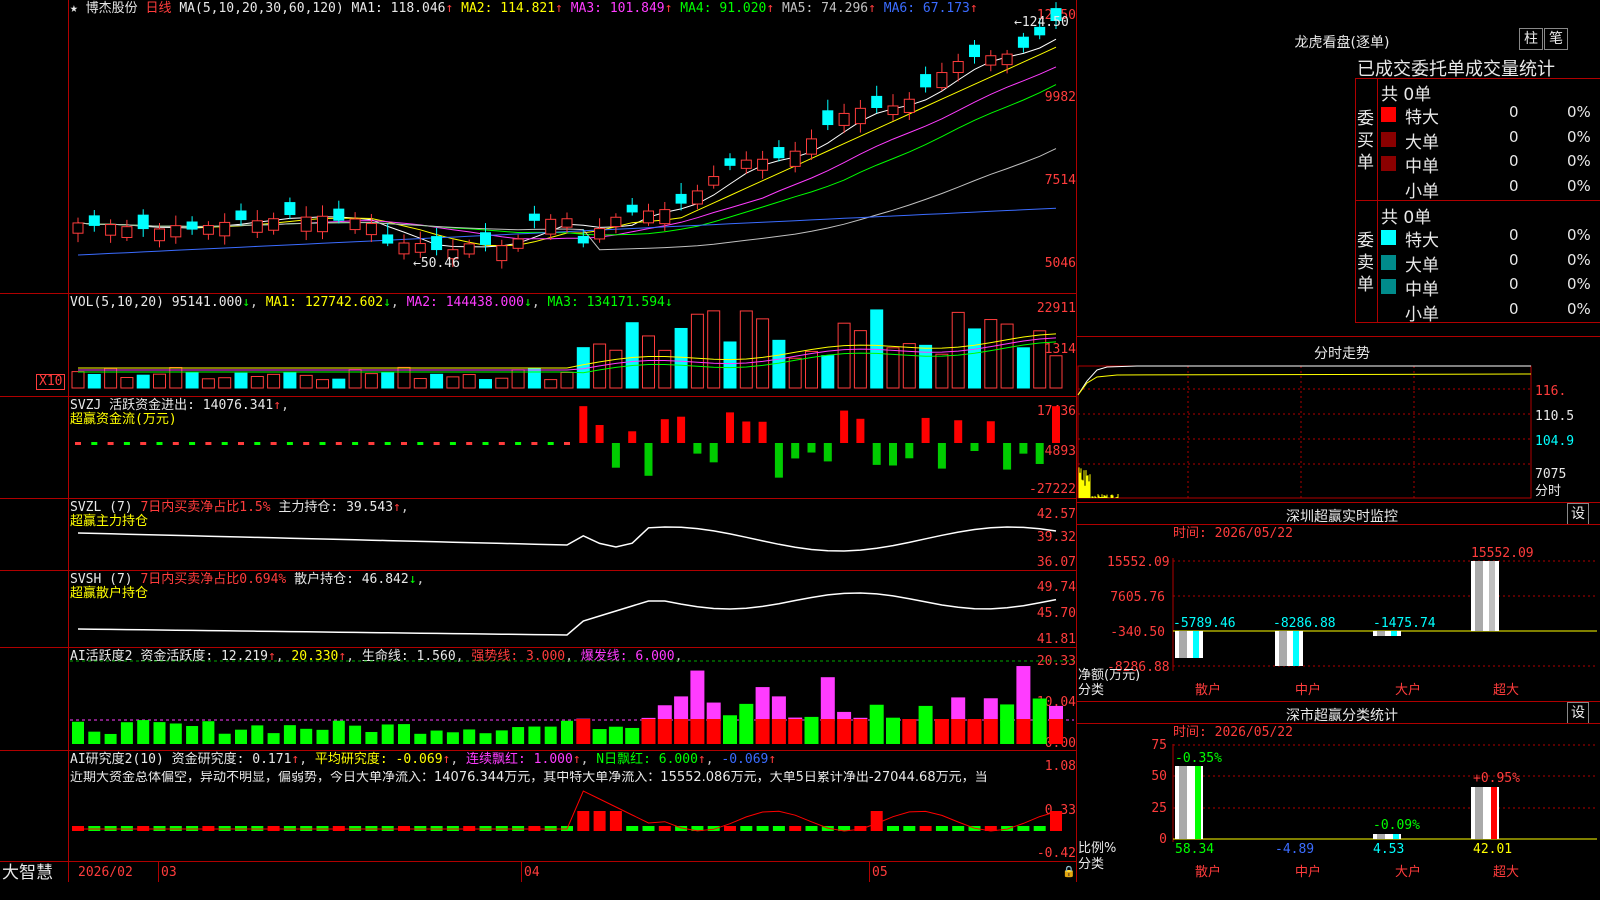 Image resolution: width=1600 pixels, height=900 pixels. What do you see at coordinates (1041, 22) in the screenshot?
I see `high-note: ←124.50` at bounding box center [1041, 22].